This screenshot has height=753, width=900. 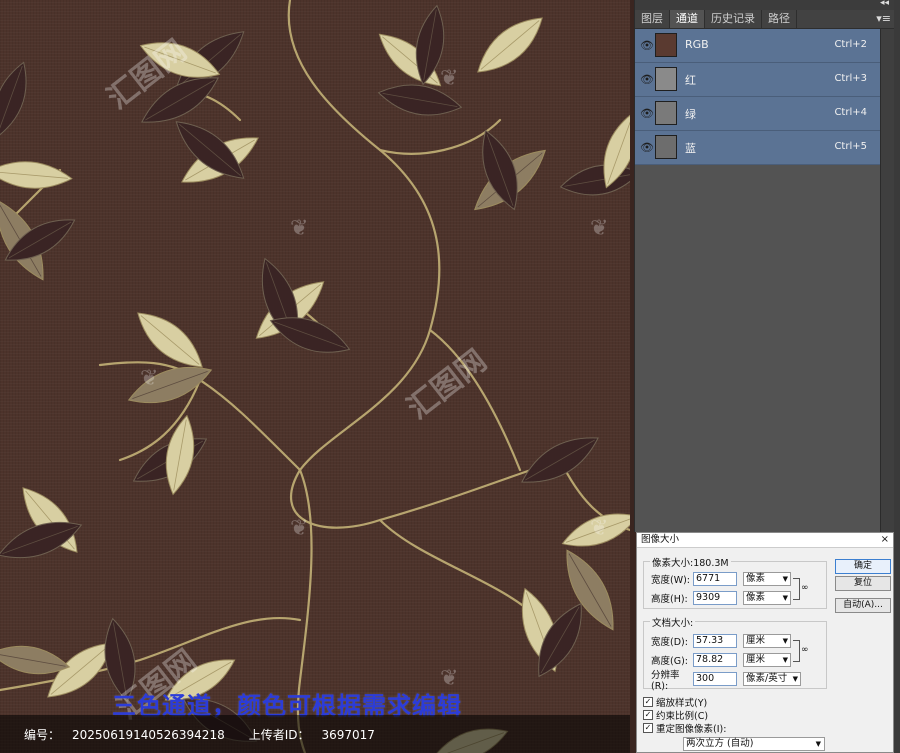 What do you see at coordinates (767, 678) in the screenshot?
I see `unit-text: 像素/英寸` at bounding box center [767, 678].